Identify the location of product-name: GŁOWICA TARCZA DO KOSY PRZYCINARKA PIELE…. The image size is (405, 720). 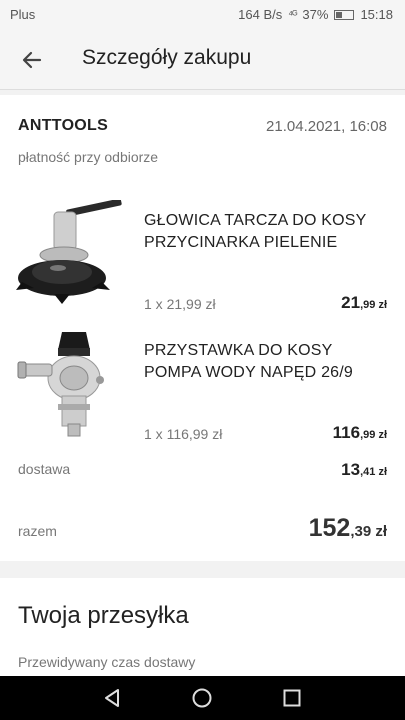
(266, 232).